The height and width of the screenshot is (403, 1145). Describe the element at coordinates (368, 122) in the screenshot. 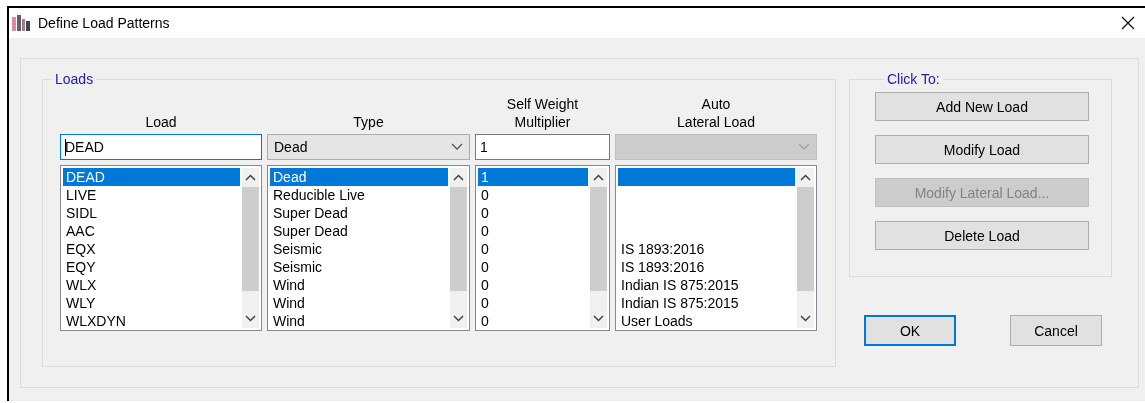

I see `column-header: Type` at that location.